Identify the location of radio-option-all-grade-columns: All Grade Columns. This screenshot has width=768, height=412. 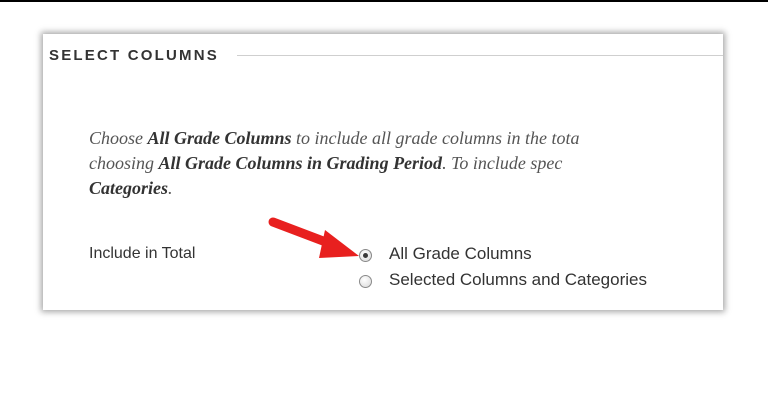
(445, 254).